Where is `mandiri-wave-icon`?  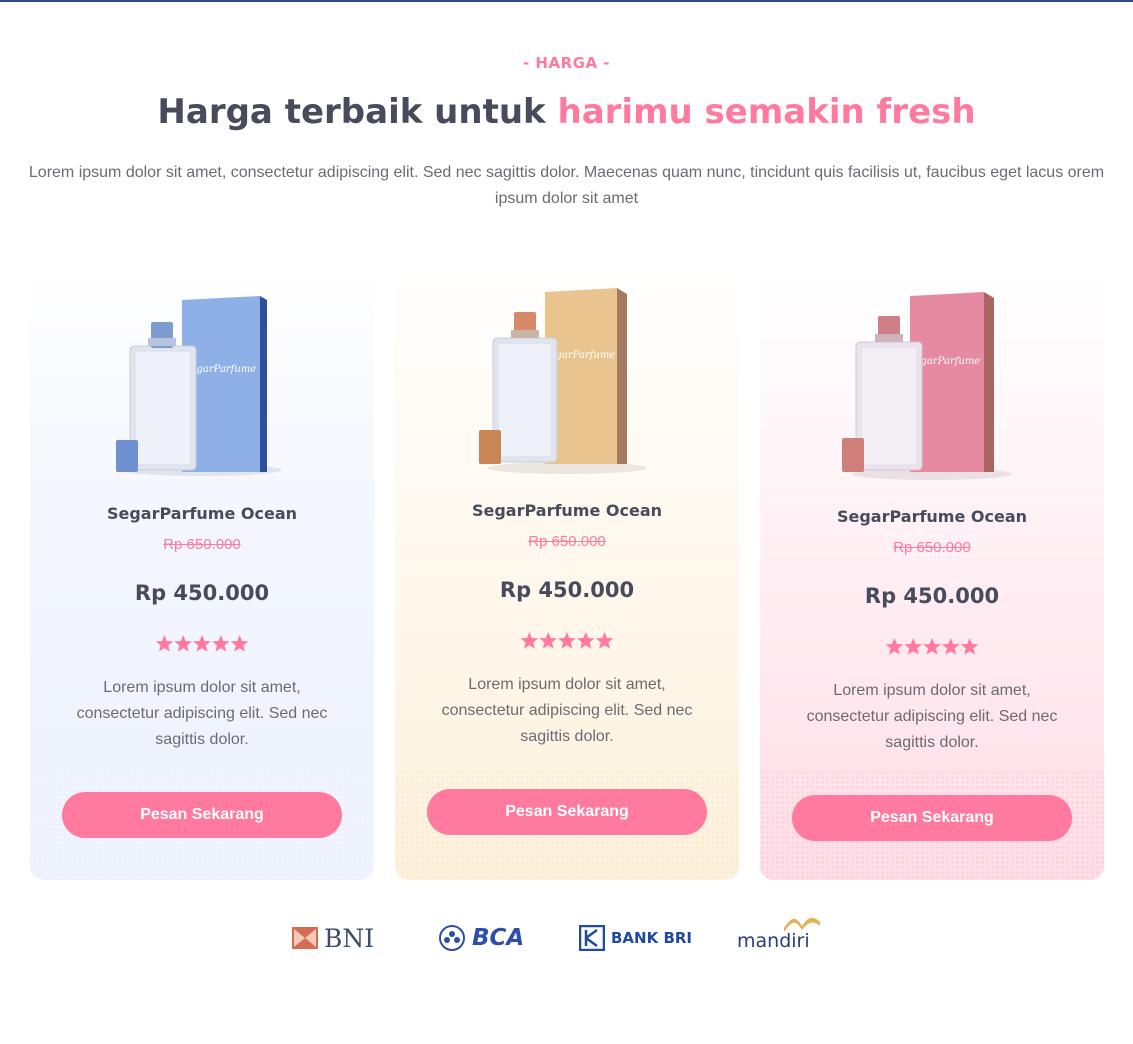 mandiri-wave-icon is located at coordinates (801, 924).